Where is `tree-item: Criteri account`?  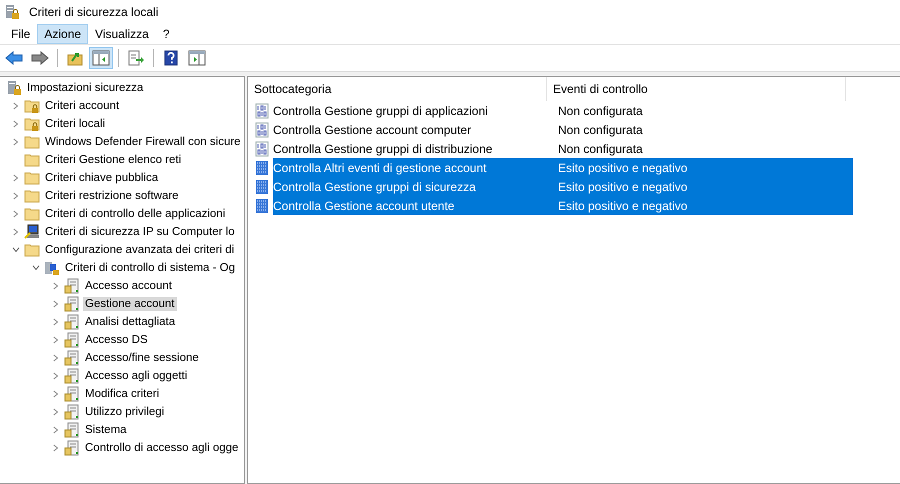 tree-item: Criteri account is located at coordinates (82, 106).